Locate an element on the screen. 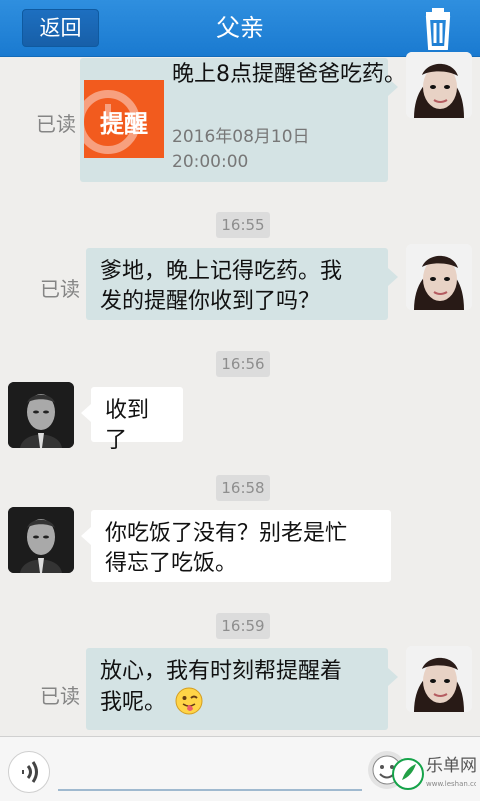  time-stamp: 16:58 is located at coordinates (243, 488).